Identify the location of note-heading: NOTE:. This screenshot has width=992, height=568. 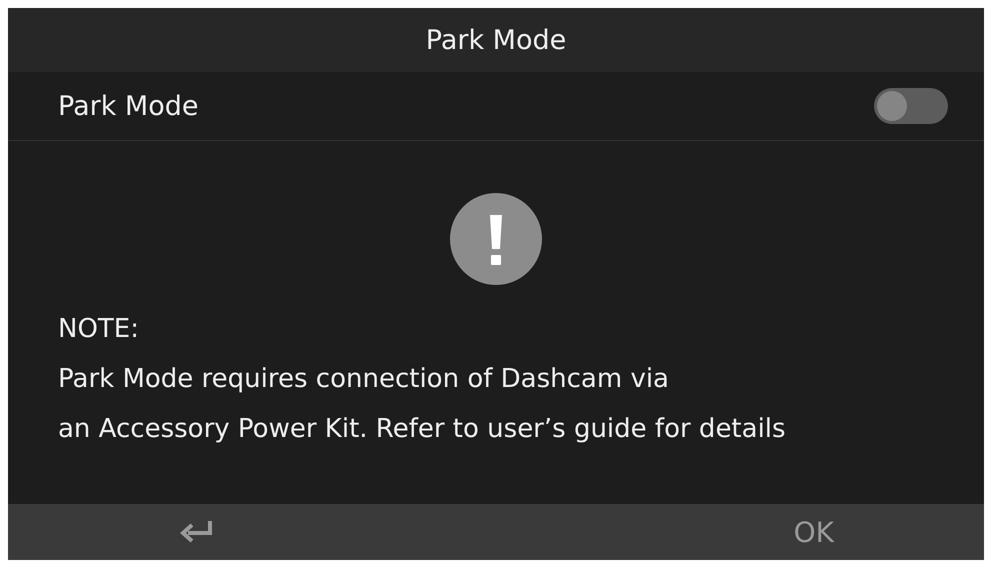
(98, 329).